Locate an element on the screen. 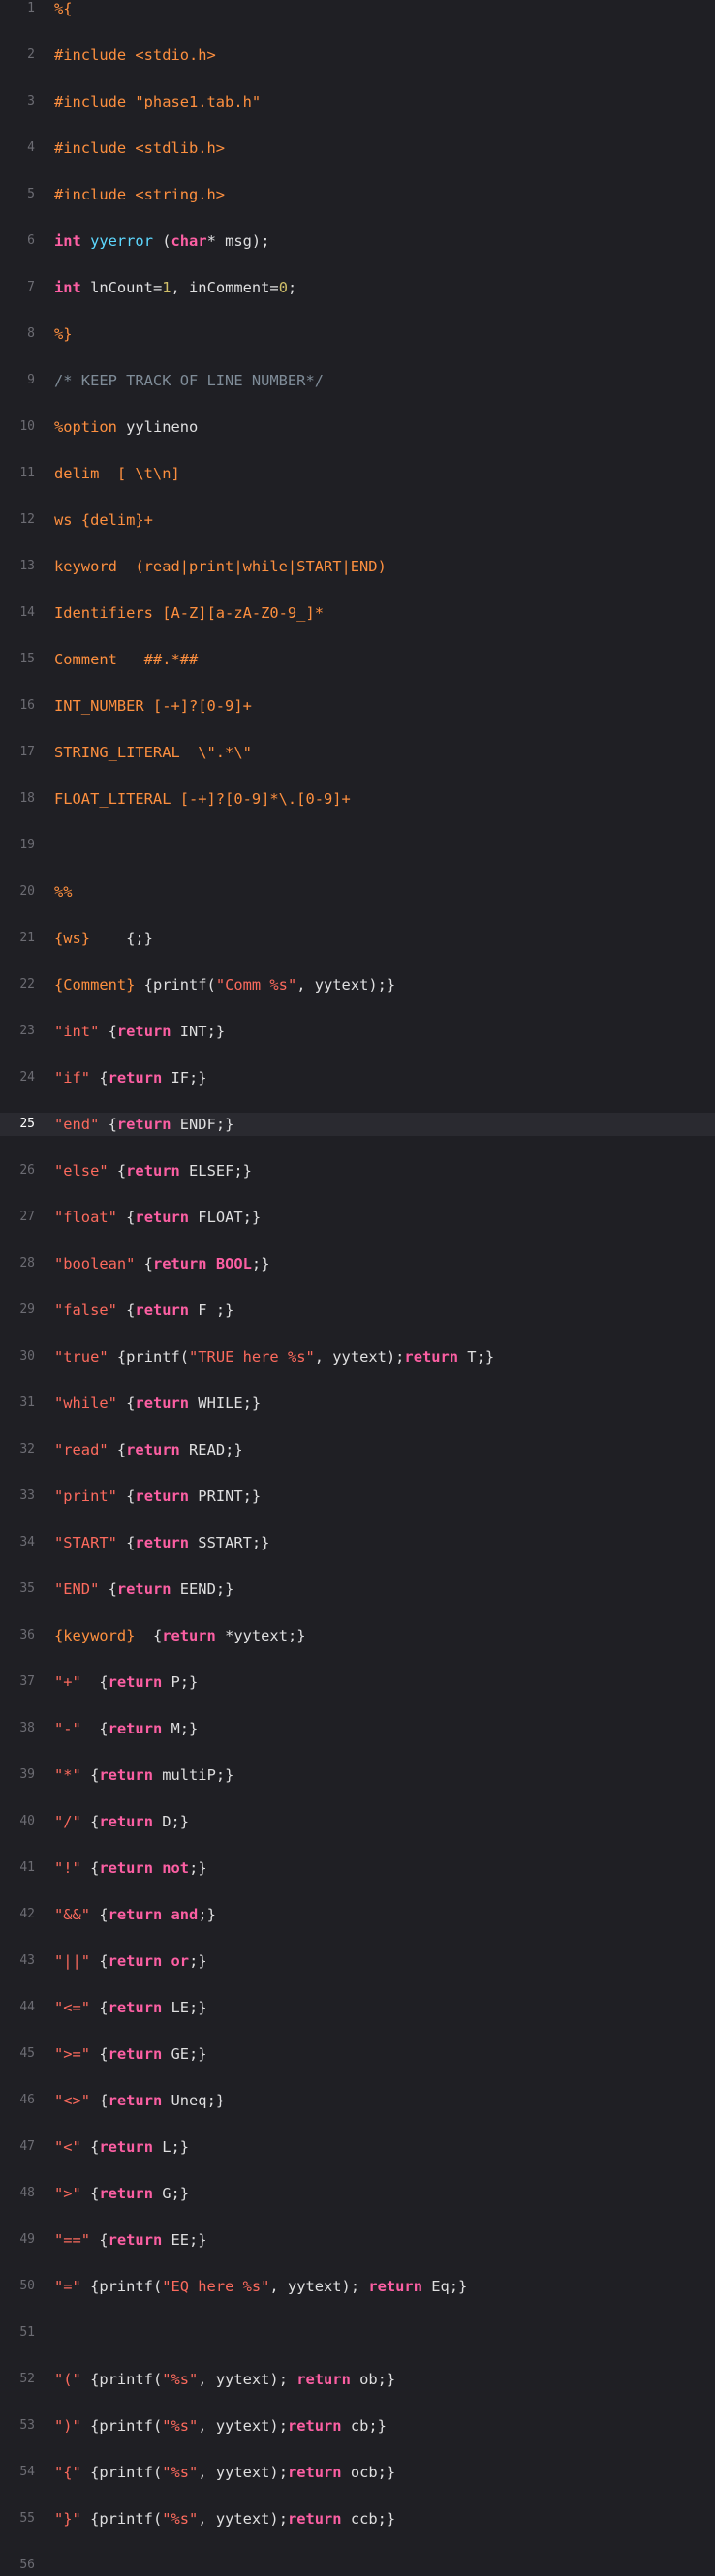 This screenshot has height=2576, width=715. code-line: 29 "false" {return F ;} is located at coordinates (358, 1310).